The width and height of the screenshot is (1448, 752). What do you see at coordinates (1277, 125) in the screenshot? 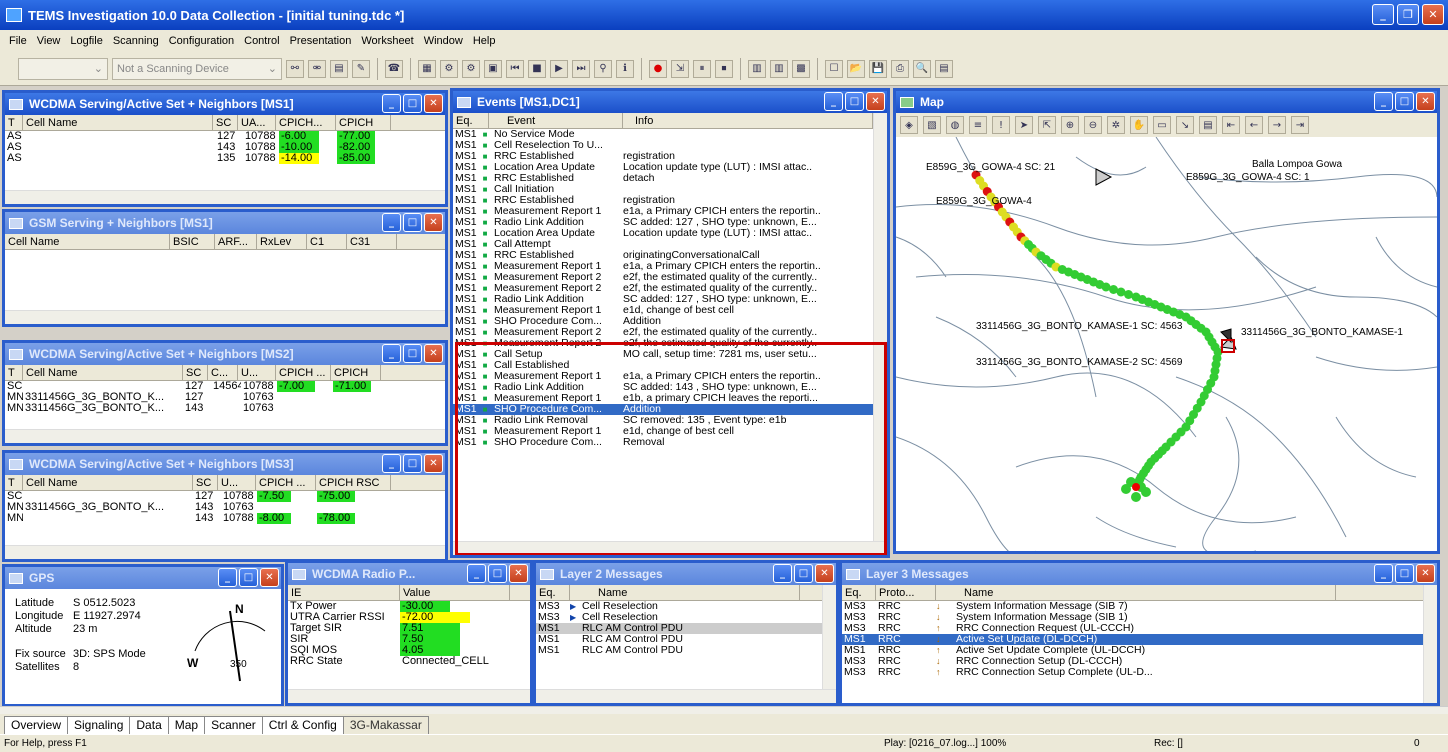
I see `forward-icon: →` at bounding box center [1277, 125].